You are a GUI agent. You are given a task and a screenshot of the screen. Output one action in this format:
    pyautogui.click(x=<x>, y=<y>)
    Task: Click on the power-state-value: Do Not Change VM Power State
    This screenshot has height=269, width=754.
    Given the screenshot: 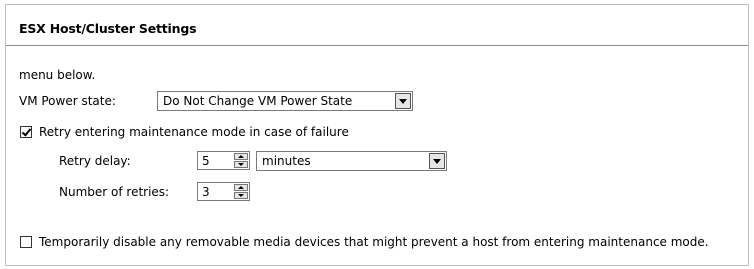 What is the action you would take?
    pyautogui.click(x=258, y=101)
    